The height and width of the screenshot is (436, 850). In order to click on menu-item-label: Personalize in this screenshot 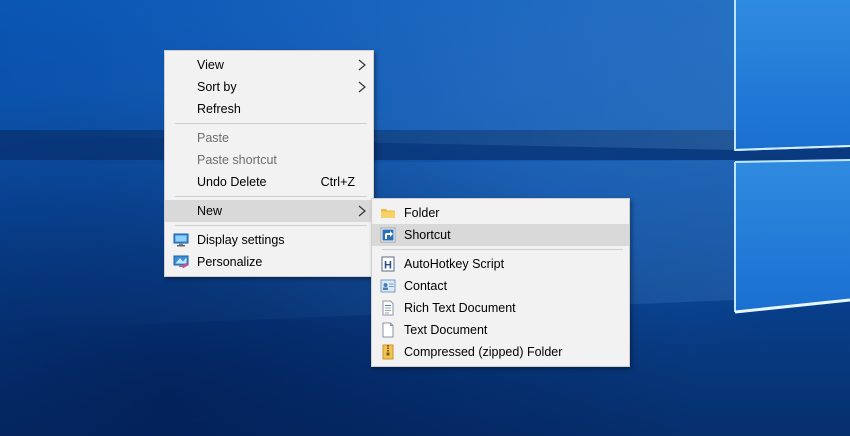, I will do `click(230, 262)`.